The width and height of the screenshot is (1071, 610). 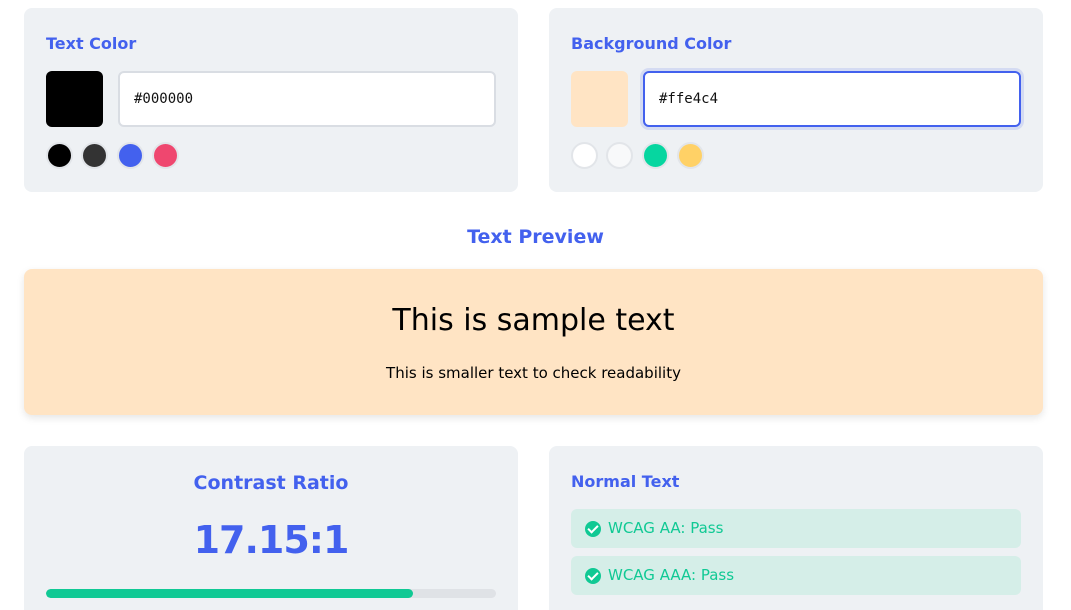 I want to click on text-color-panel: Text Color, so click(x=271, y=100).